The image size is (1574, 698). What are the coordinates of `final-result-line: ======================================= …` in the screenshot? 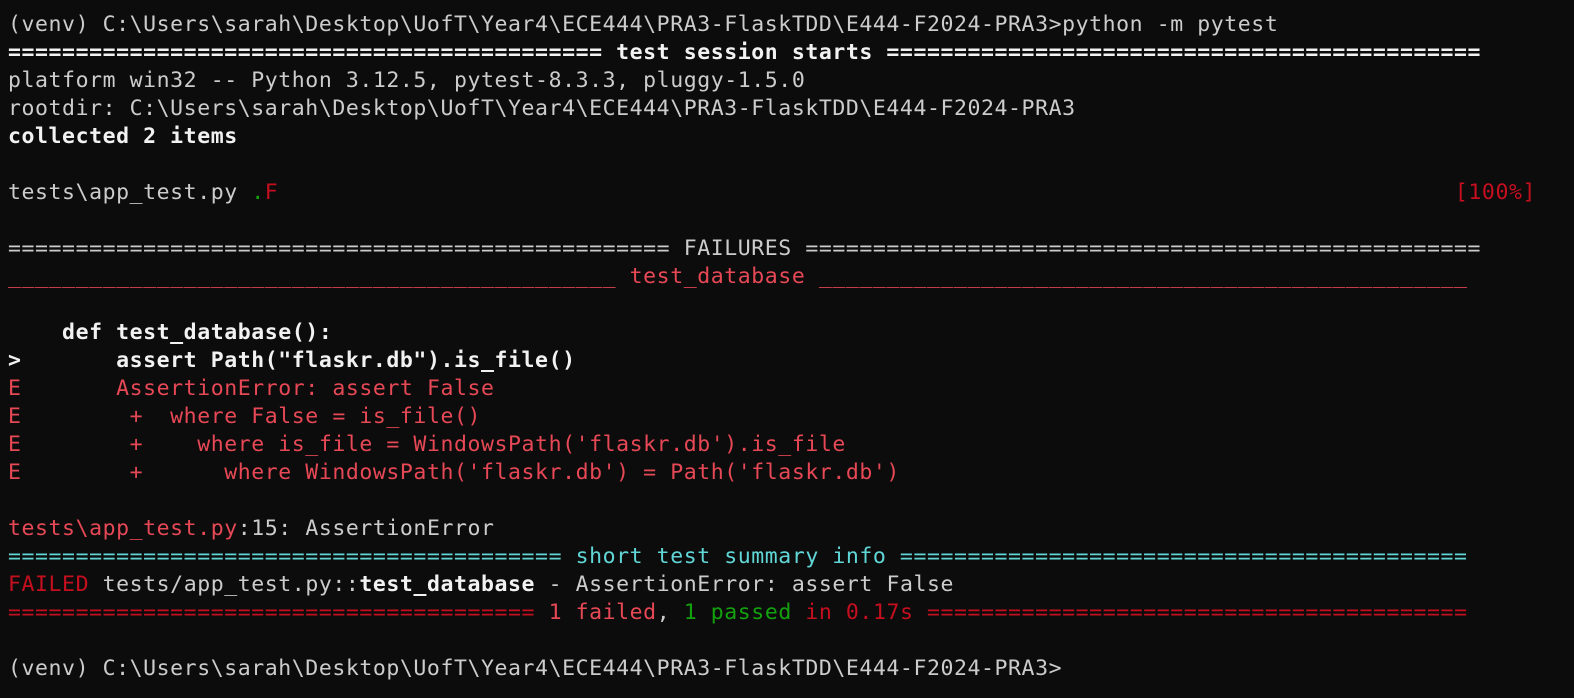 It's located at (788, 613).